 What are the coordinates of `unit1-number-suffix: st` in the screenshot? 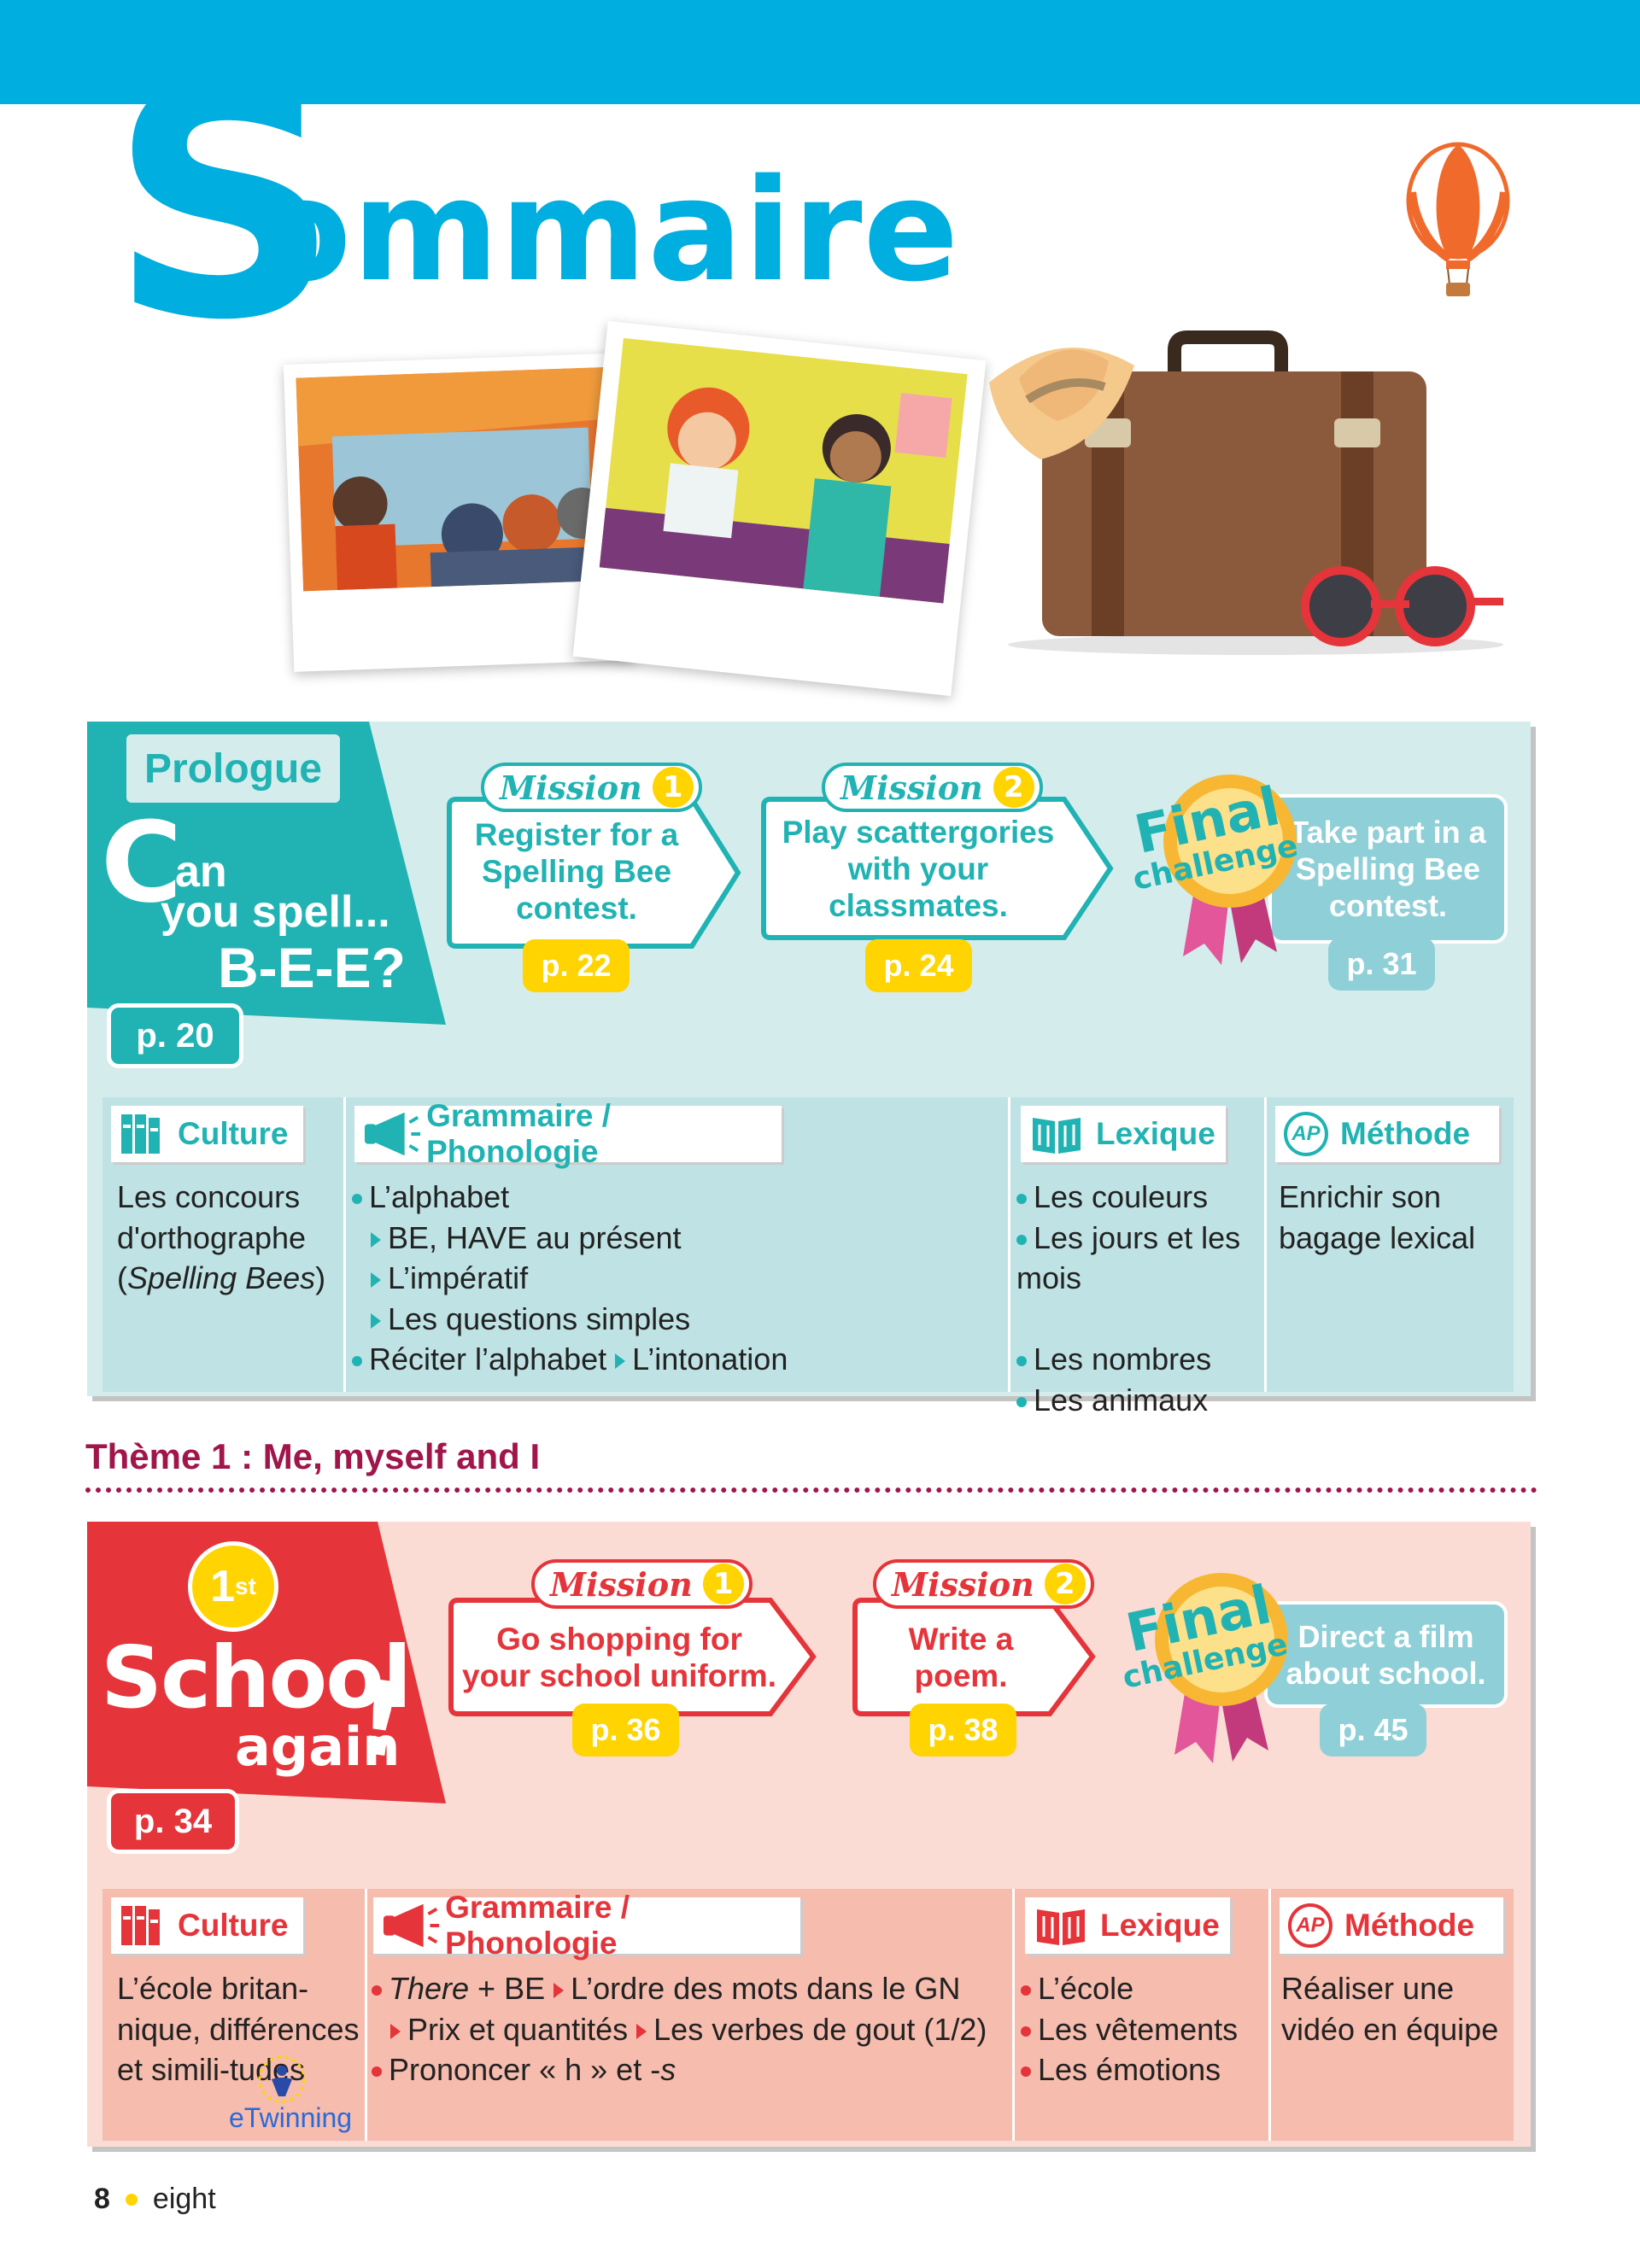 It's located at (245, 1586).